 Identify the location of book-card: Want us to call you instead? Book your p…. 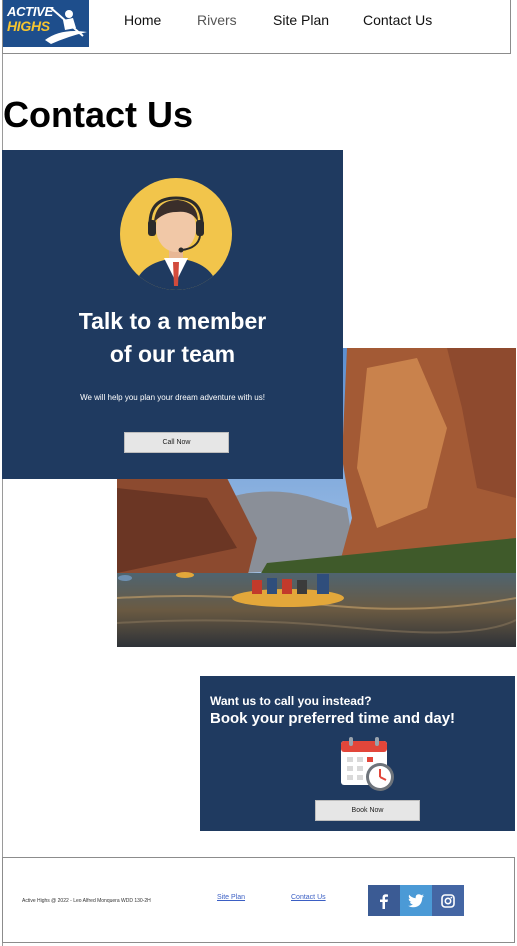
(357, 753).